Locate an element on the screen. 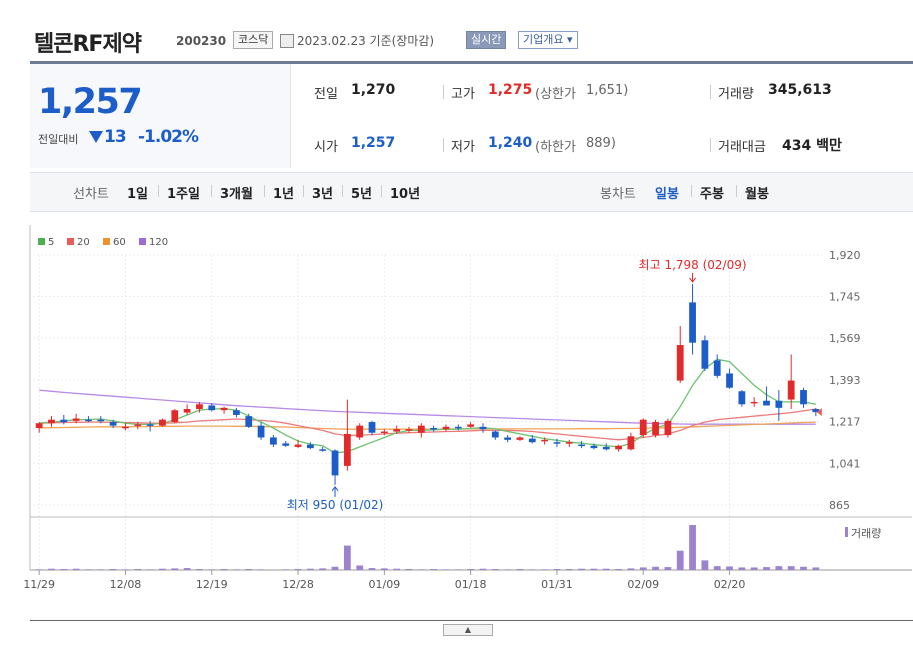  x-tick-label: 02/20 is located at coordinates (730, 584).